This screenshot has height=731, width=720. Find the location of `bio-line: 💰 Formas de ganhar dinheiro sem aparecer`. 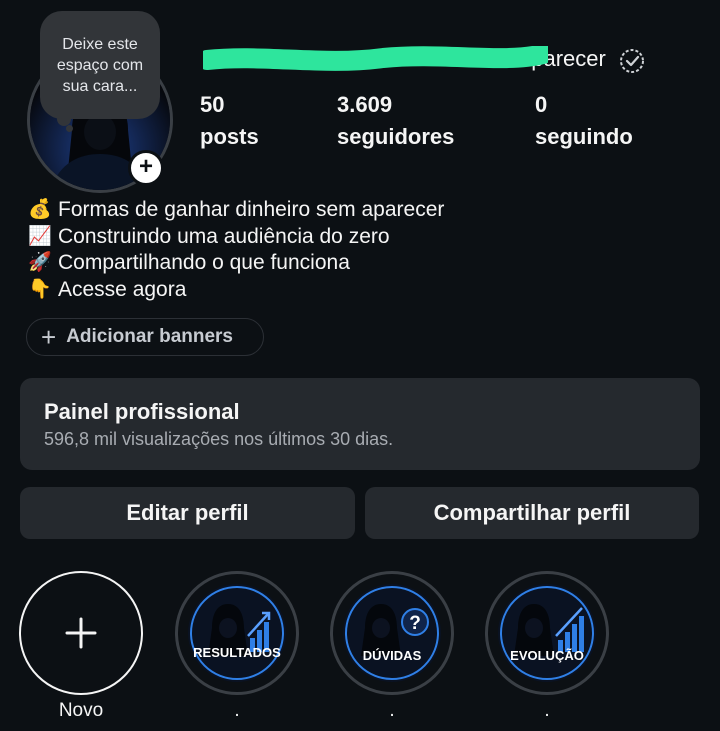

bio-line: 💰 Formas de ganhar dinheiro sem aparecer is located at coordinates (236, 210).